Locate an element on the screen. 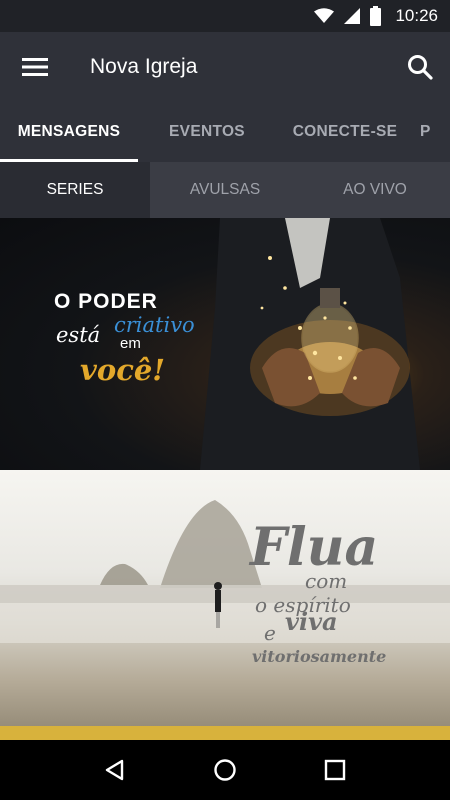  battery-icon is located at coordinates (376, 16).